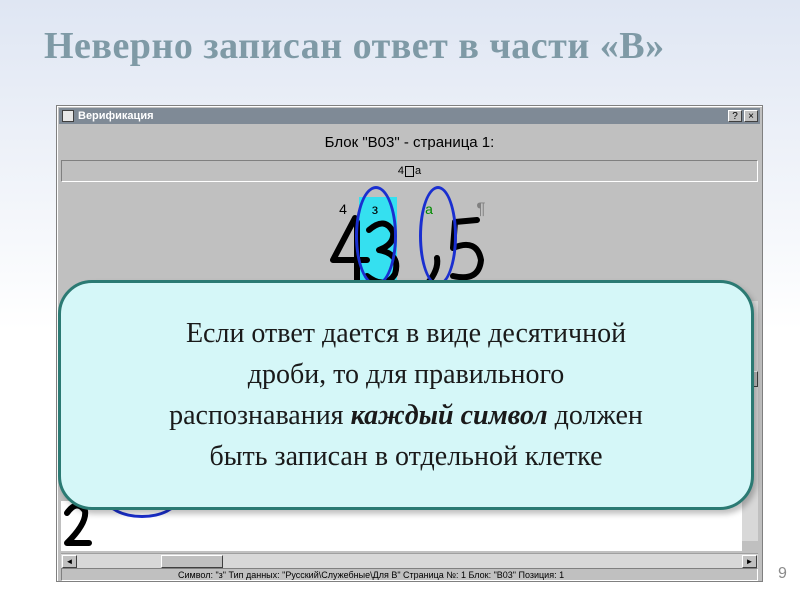 Image resolution: width=800 pixels, height=600 pixels. What do you see at coordinates (69, 561) in the screenshot?
I see `scroll-left-arrow-icon: ◄` at bounding box center [69, 561].